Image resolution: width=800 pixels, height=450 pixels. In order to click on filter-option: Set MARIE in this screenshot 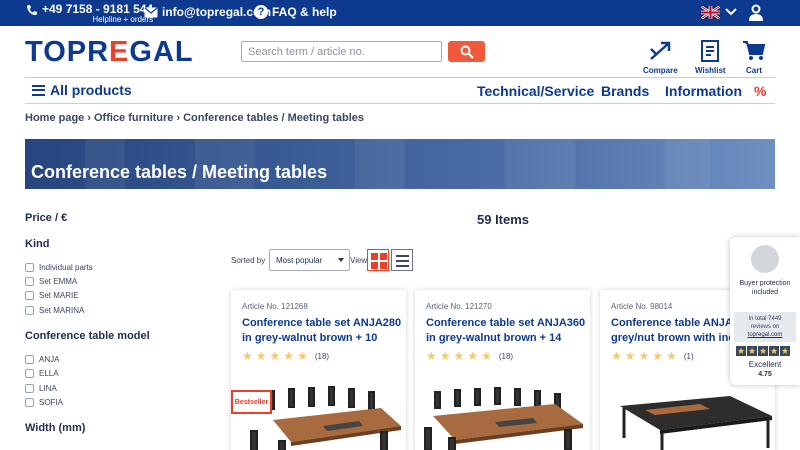, I will do `click(52, 295)`.